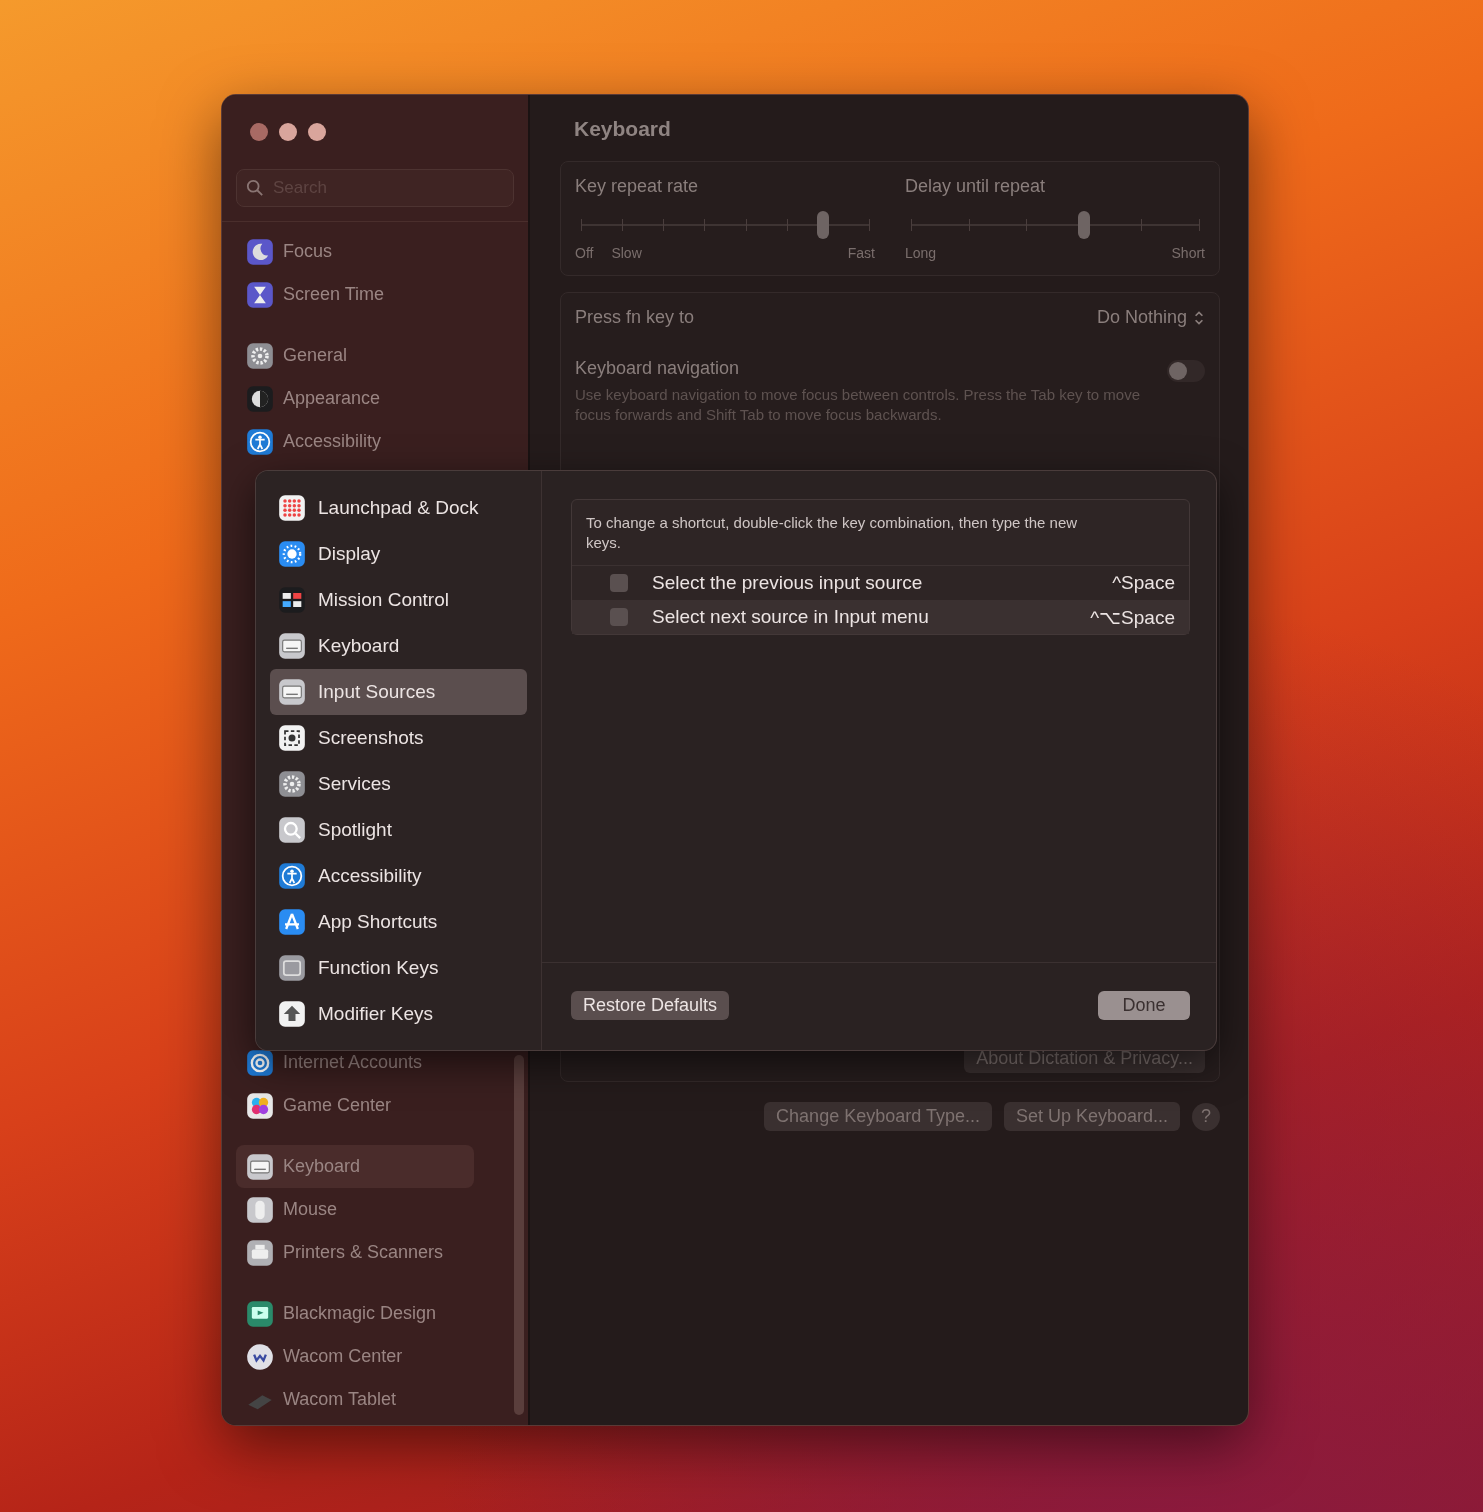  What do you see at coordinates (260, 294) in the screenshot?
I see `hourglass-icon` at bounding box center [260, 294].